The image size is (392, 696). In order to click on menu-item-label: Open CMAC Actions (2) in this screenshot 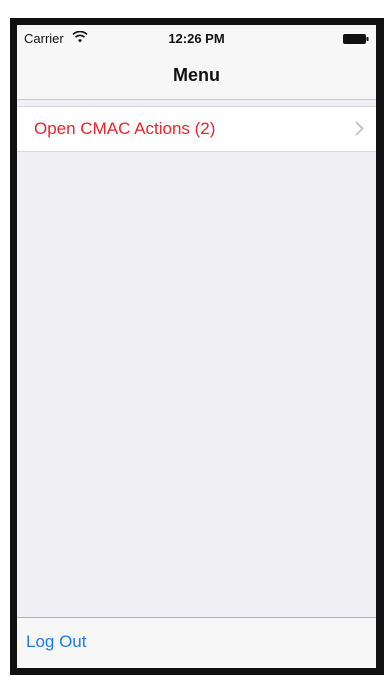, I will do `click(125, 128)`.